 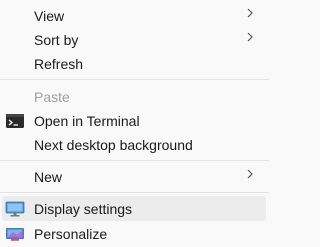 I want to click on personalize-icon, so click(x=15, y=234).